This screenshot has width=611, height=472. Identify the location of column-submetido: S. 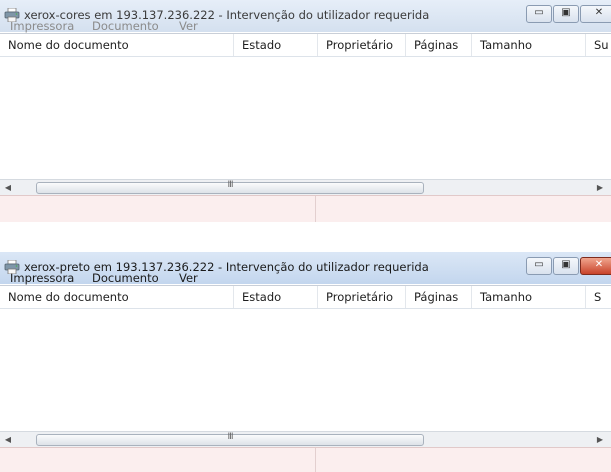
(598, 297).